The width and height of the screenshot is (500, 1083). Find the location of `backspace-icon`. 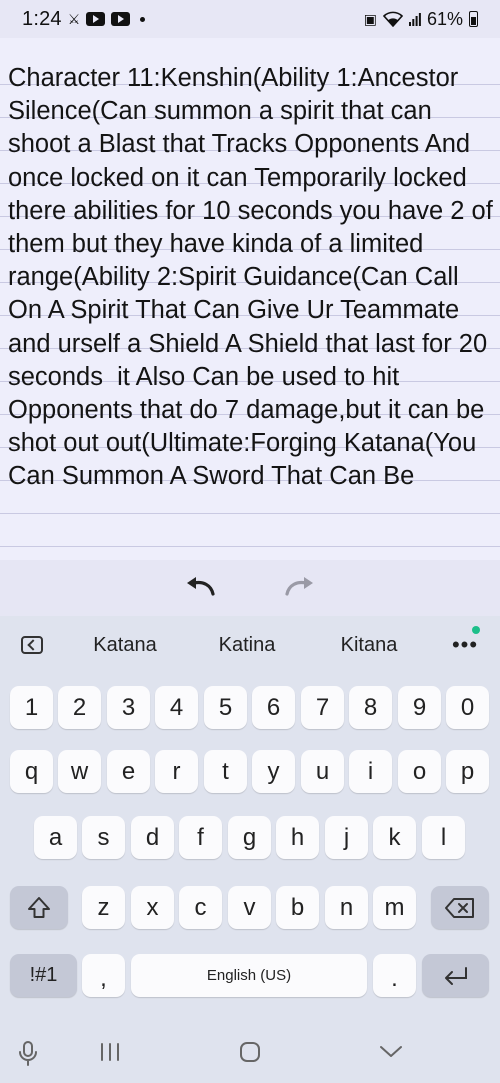

backspace-icon is located at coordinates (459, 907).